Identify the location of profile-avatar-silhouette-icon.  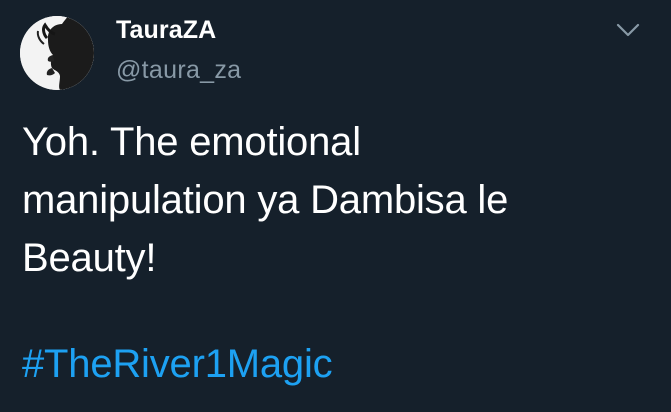
(57, 53).